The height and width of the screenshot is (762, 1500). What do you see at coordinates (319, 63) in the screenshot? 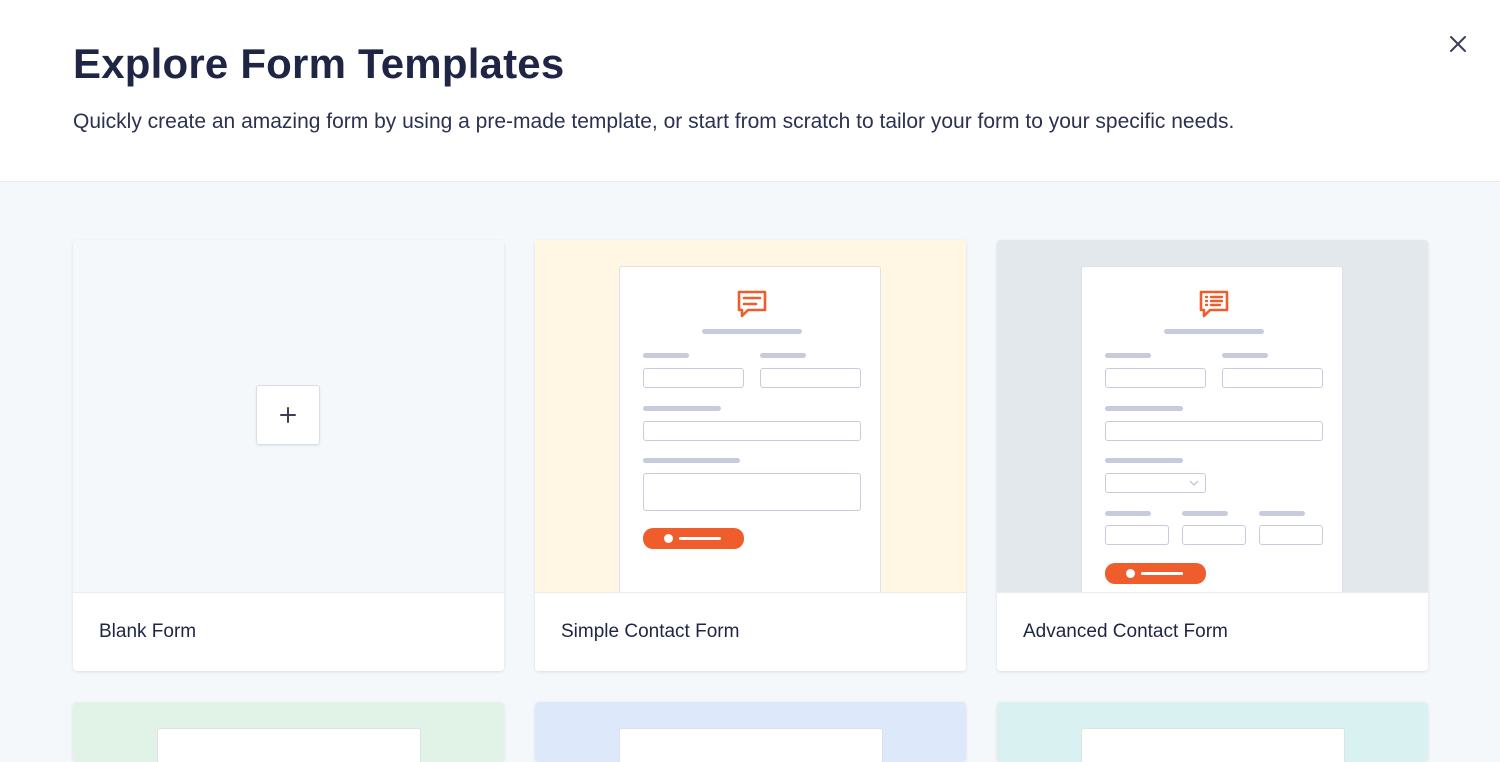
I see `page-title: Explore Form Templates` at bounding box center [319, 63].